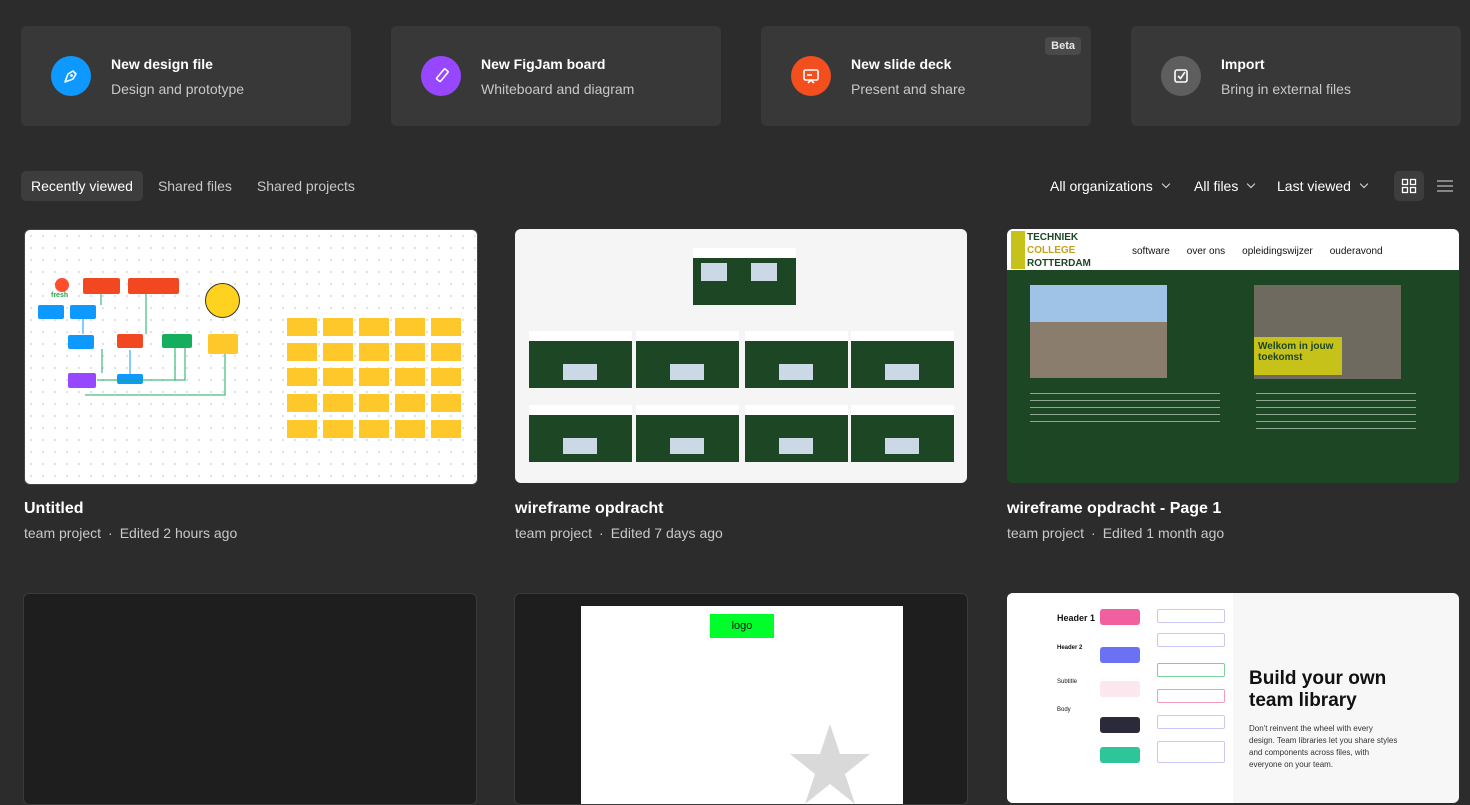  I want to click on nav-item: software, so click(1151, 251).